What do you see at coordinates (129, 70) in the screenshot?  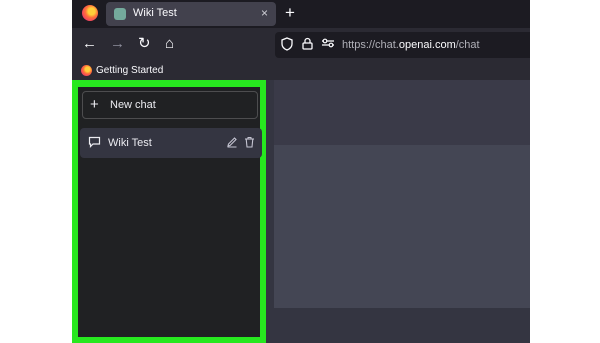 I see `bookmark-getting-started: Getting Started` at bounding box center [129, 70].